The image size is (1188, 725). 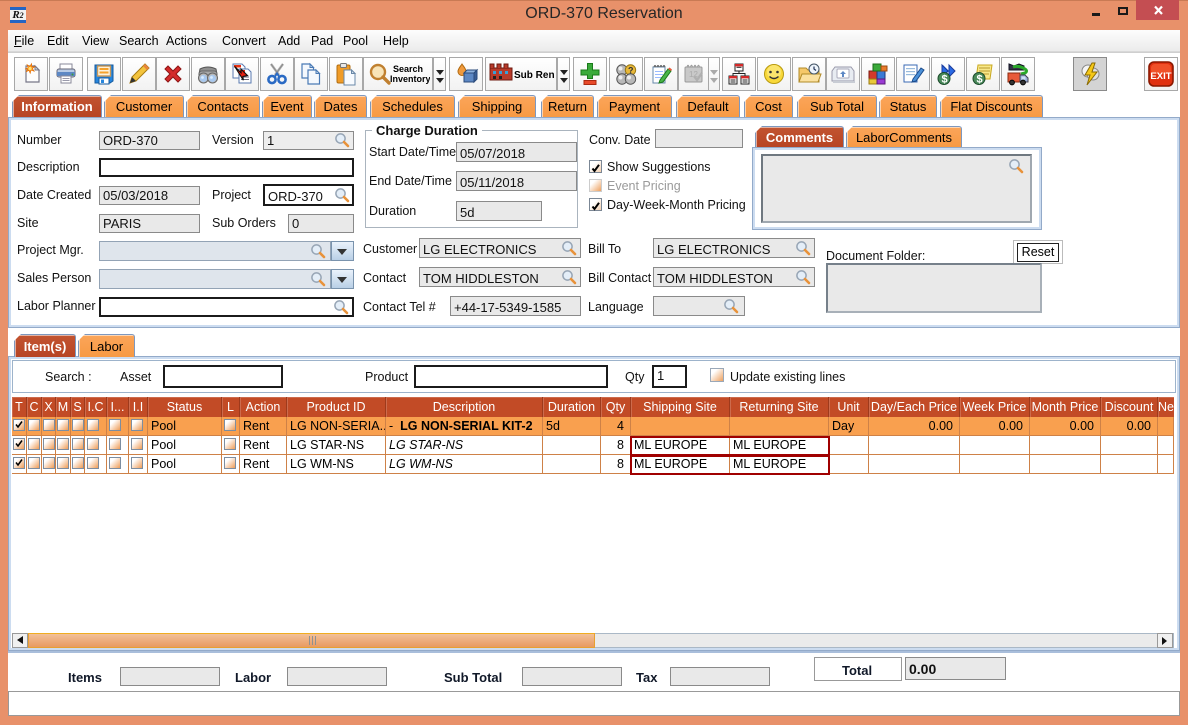 I want to click on svg-text: EXIT, so click(x=1160, y=76).